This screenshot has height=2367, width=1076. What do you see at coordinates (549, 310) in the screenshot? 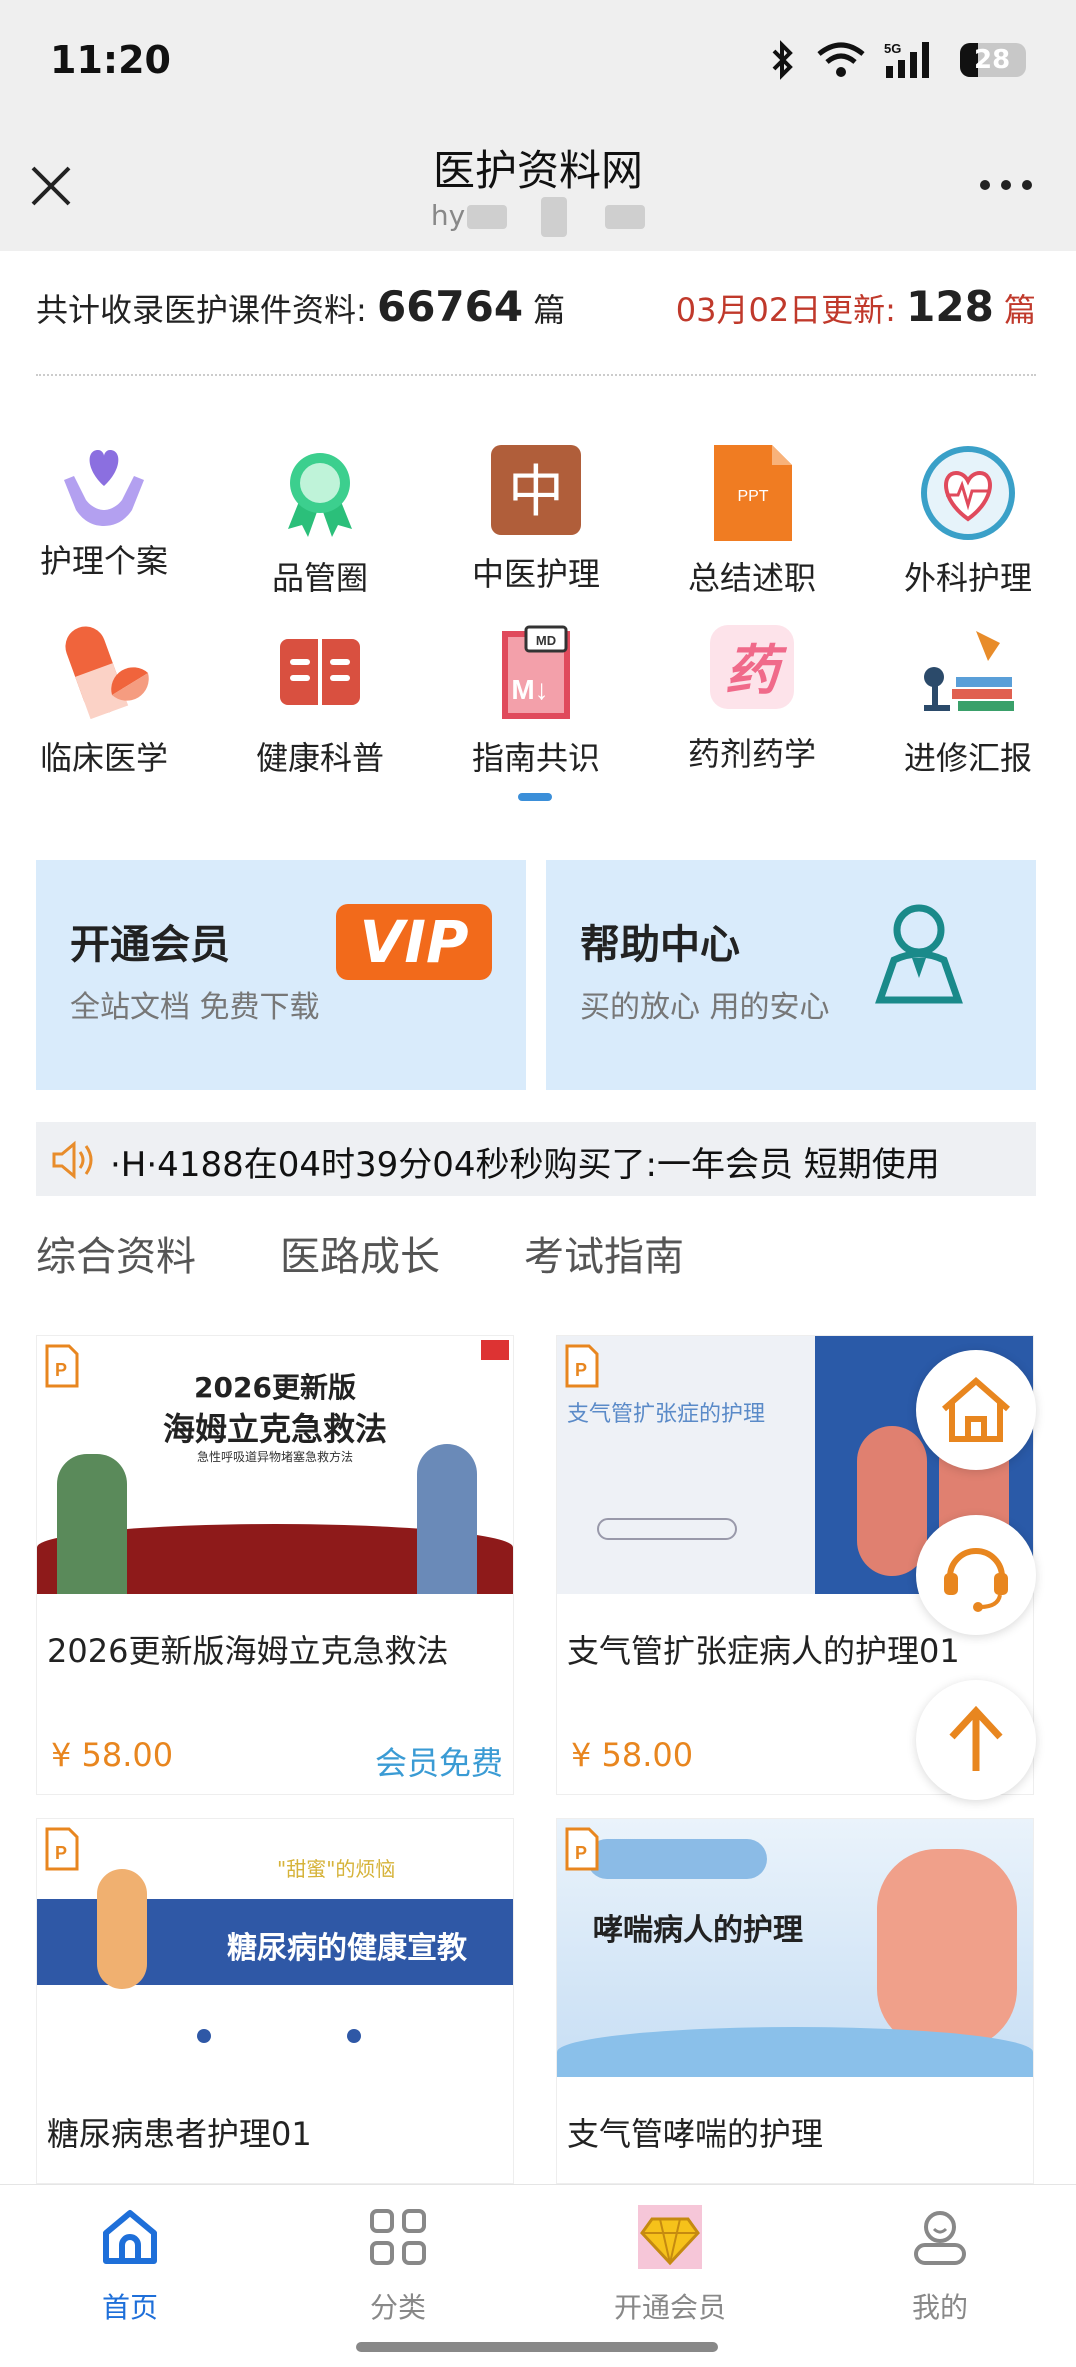
I see `stats-unit: 篇` at bounding box center [549, 310].